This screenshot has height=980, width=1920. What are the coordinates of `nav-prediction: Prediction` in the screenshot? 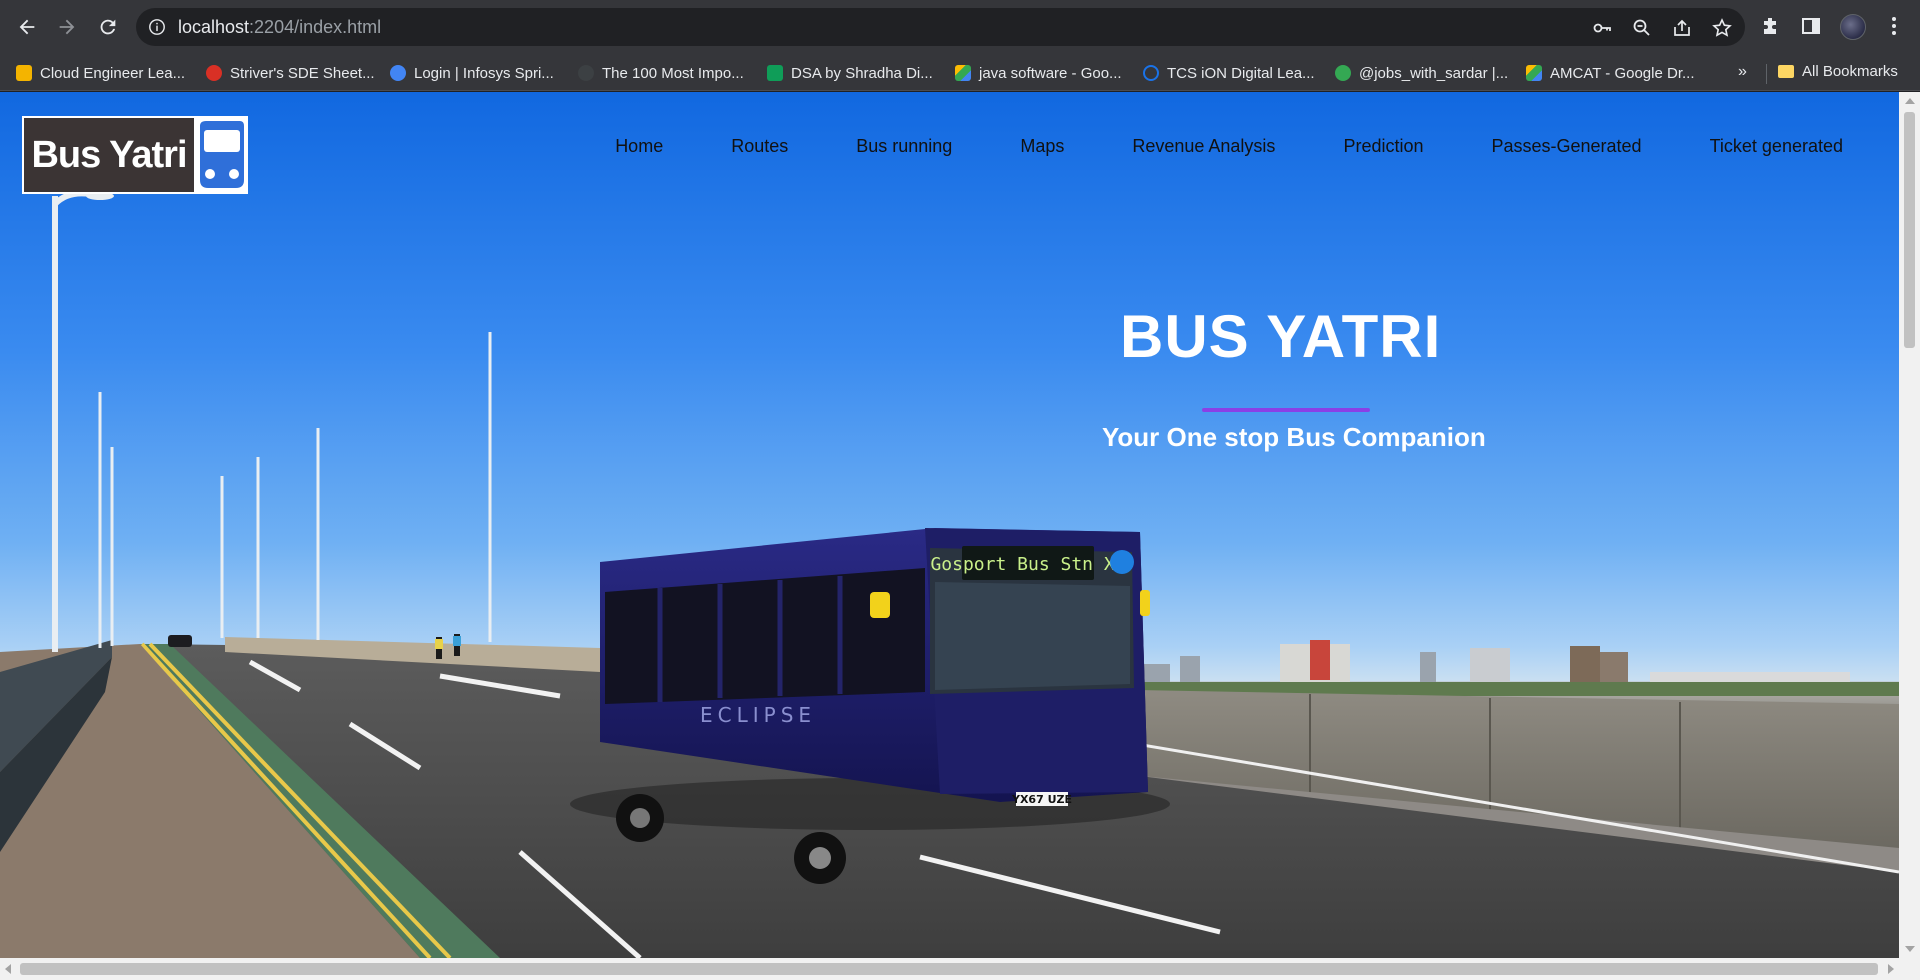 It's located at (1383, 146).